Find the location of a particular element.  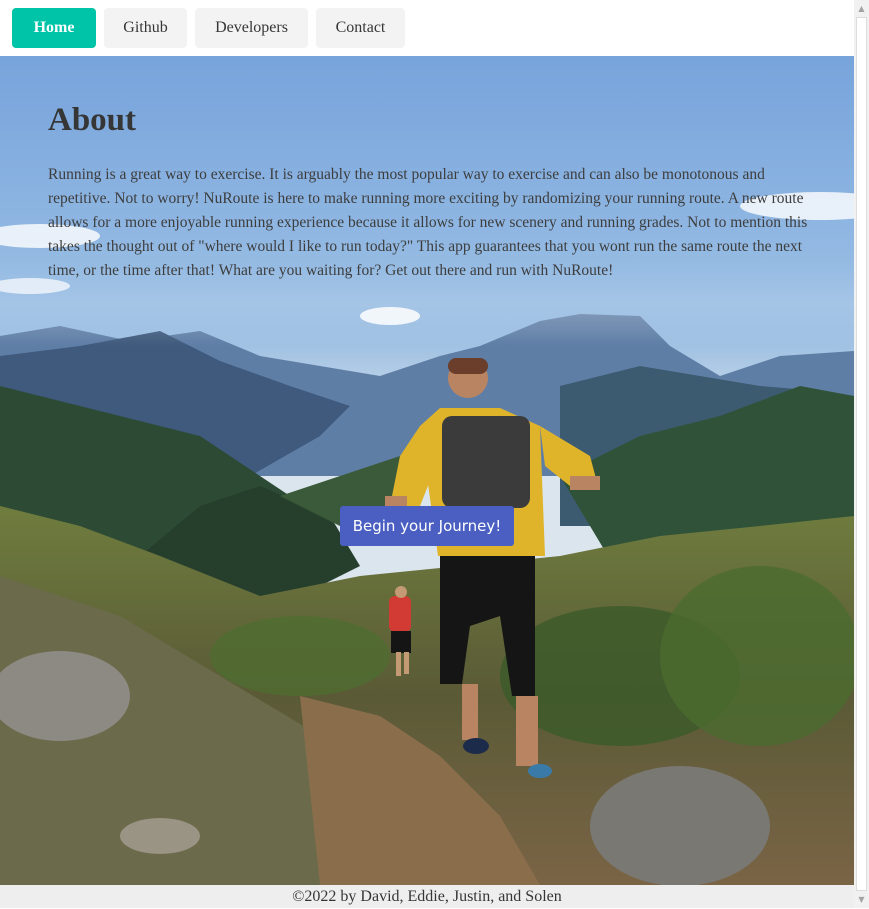

vertical-scrollbar: ▲ ▼ is located at coordinates (861, 454).